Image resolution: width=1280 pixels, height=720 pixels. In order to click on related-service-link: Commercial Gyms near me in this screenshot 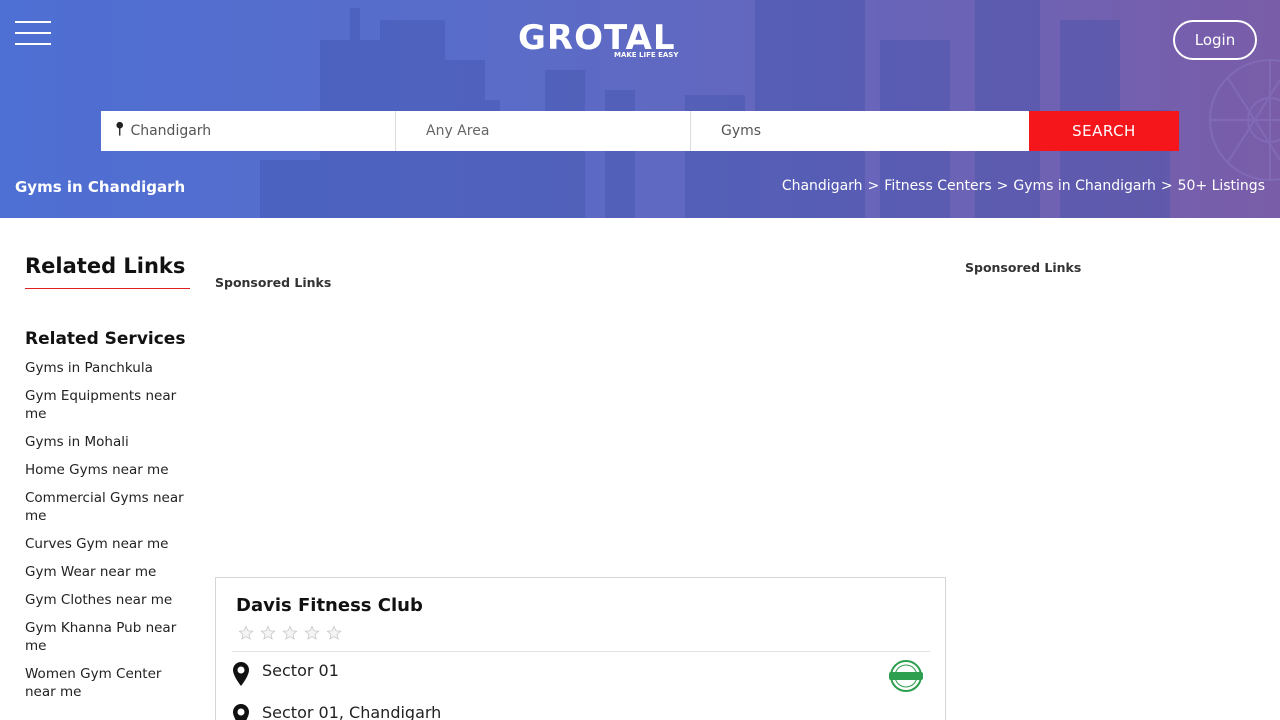, I will do `click(109, 507)`.